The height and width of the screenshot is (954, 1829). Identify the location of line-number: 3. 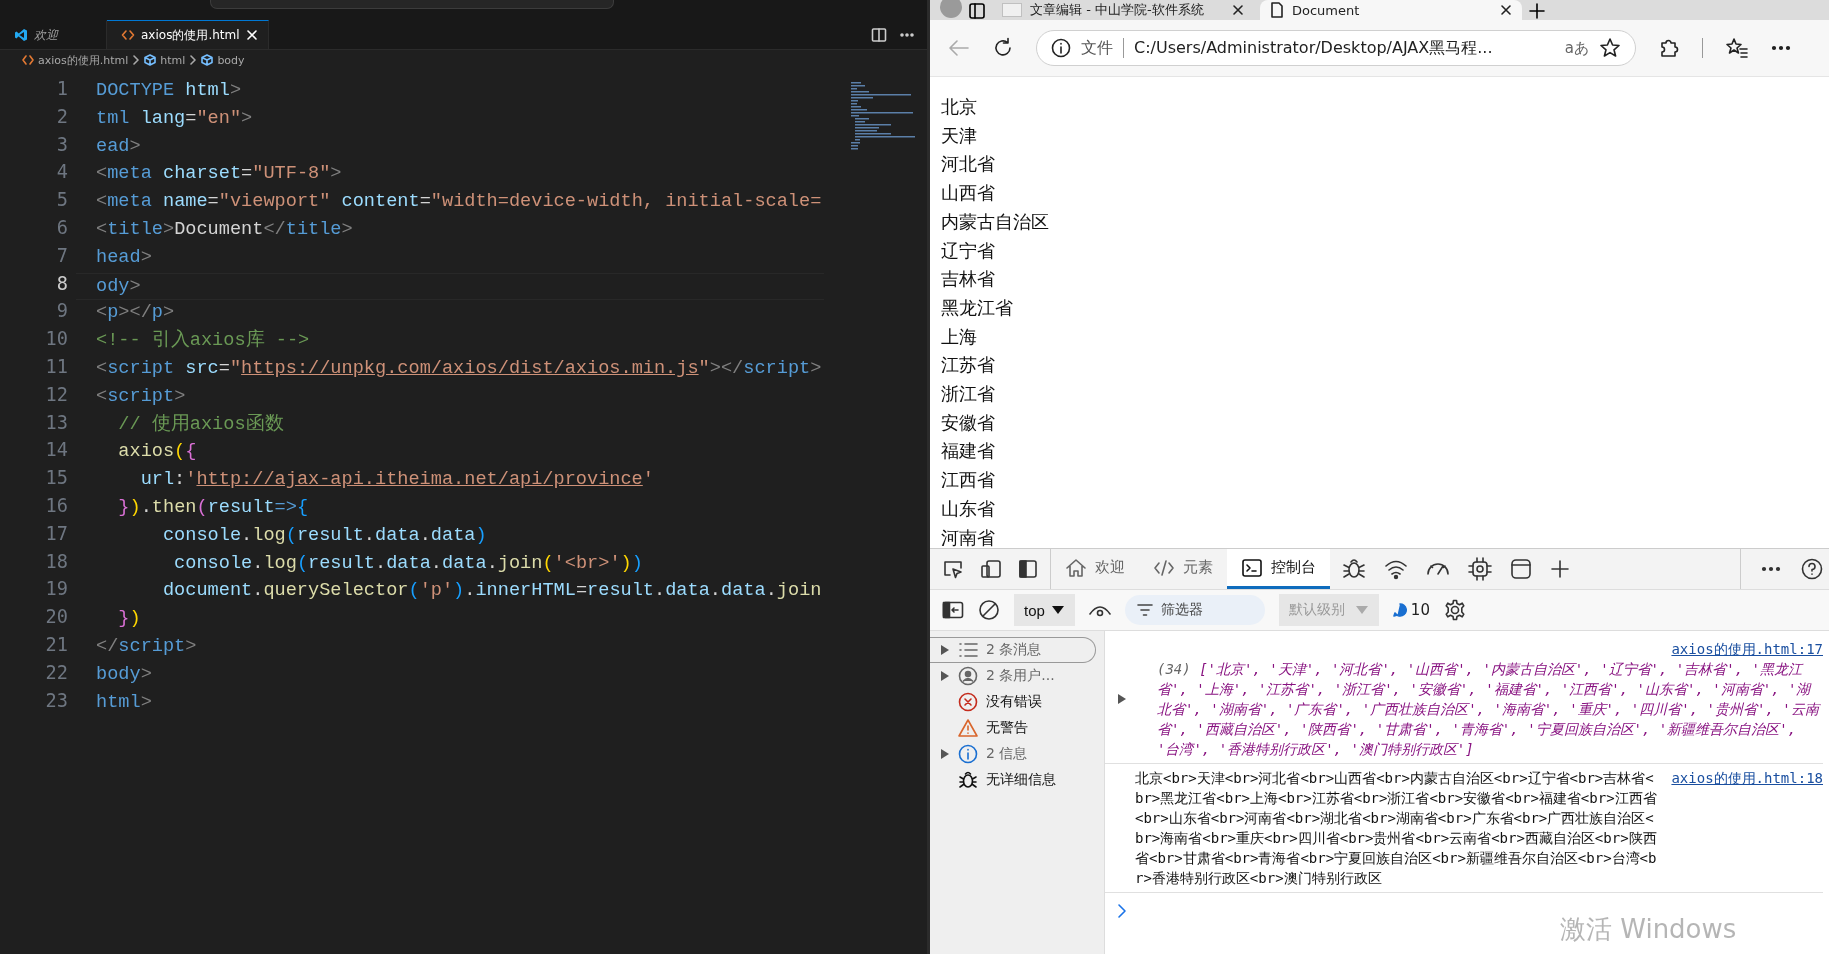
(62, 145).